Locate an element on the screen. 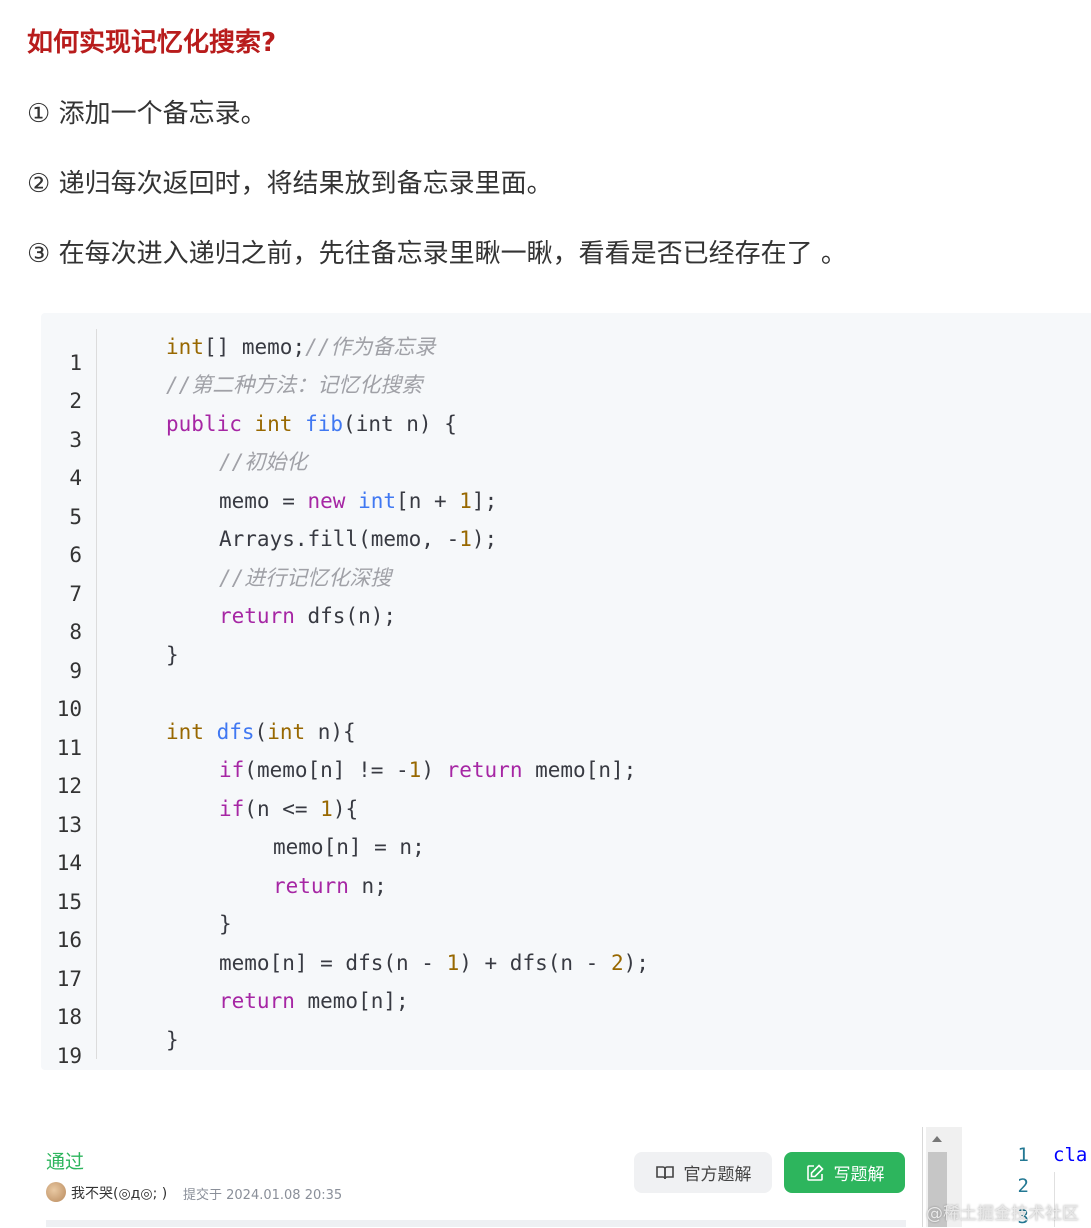 This screenshot has height=1228, width=1091. avatar is located at coordinates (56, 1192).